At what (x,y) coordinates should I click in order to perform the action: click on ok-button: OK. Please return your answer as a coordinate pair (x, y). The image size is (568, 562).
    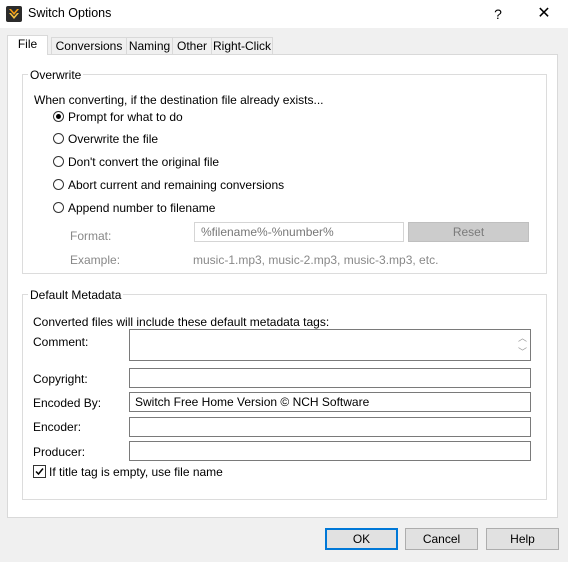
    Looking at the image, I should click on (361, 539).